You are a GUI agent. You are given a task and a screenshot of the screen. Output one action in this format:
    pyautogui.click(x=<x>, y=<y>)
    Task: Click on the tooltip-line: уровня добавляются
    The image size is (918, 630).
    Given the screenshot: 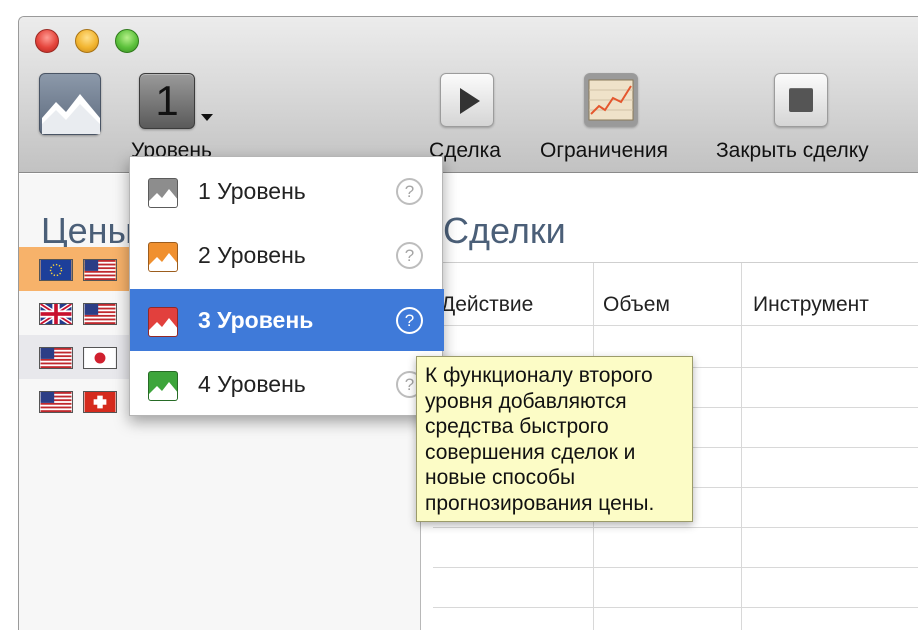 What is the action you would take?
    pyautogui.click(x=526, y=401)
    